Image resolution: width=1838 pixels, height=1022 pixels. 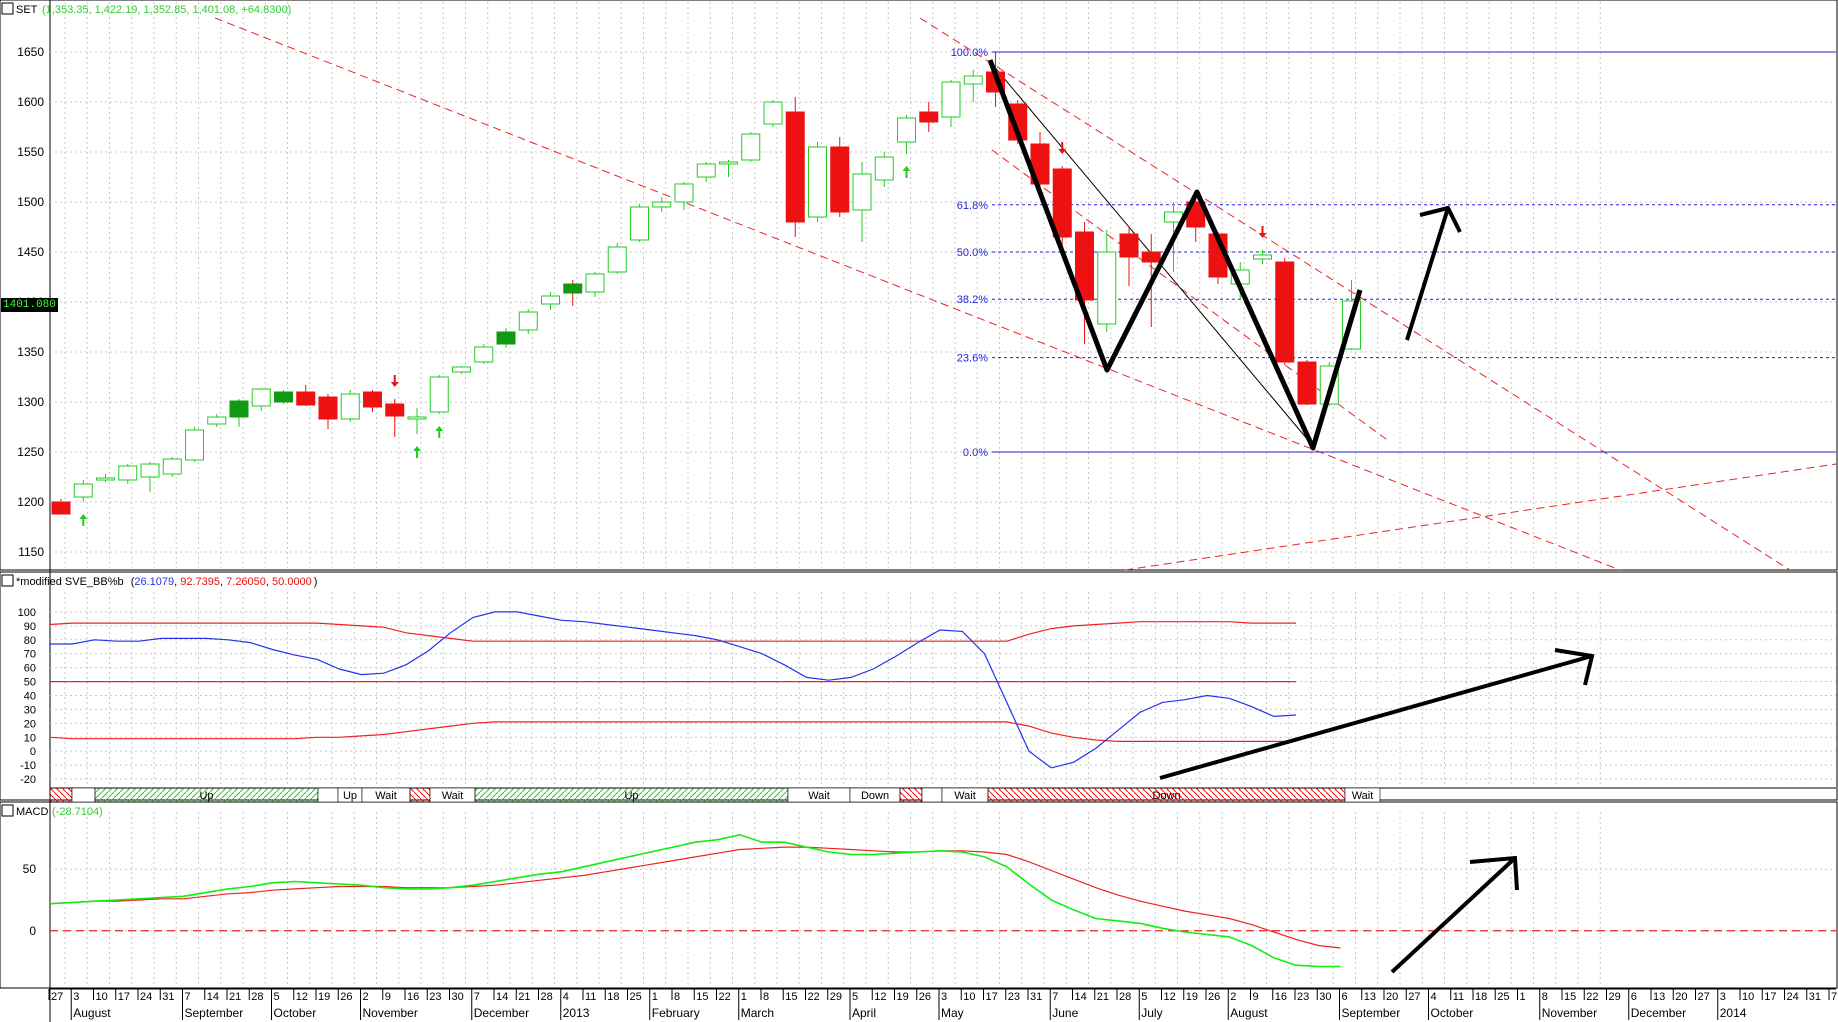 What do you see at coordinates (30, 683) in the screenshot?
I see `bb-tick-label: 50` at bounding box center [30, 683].